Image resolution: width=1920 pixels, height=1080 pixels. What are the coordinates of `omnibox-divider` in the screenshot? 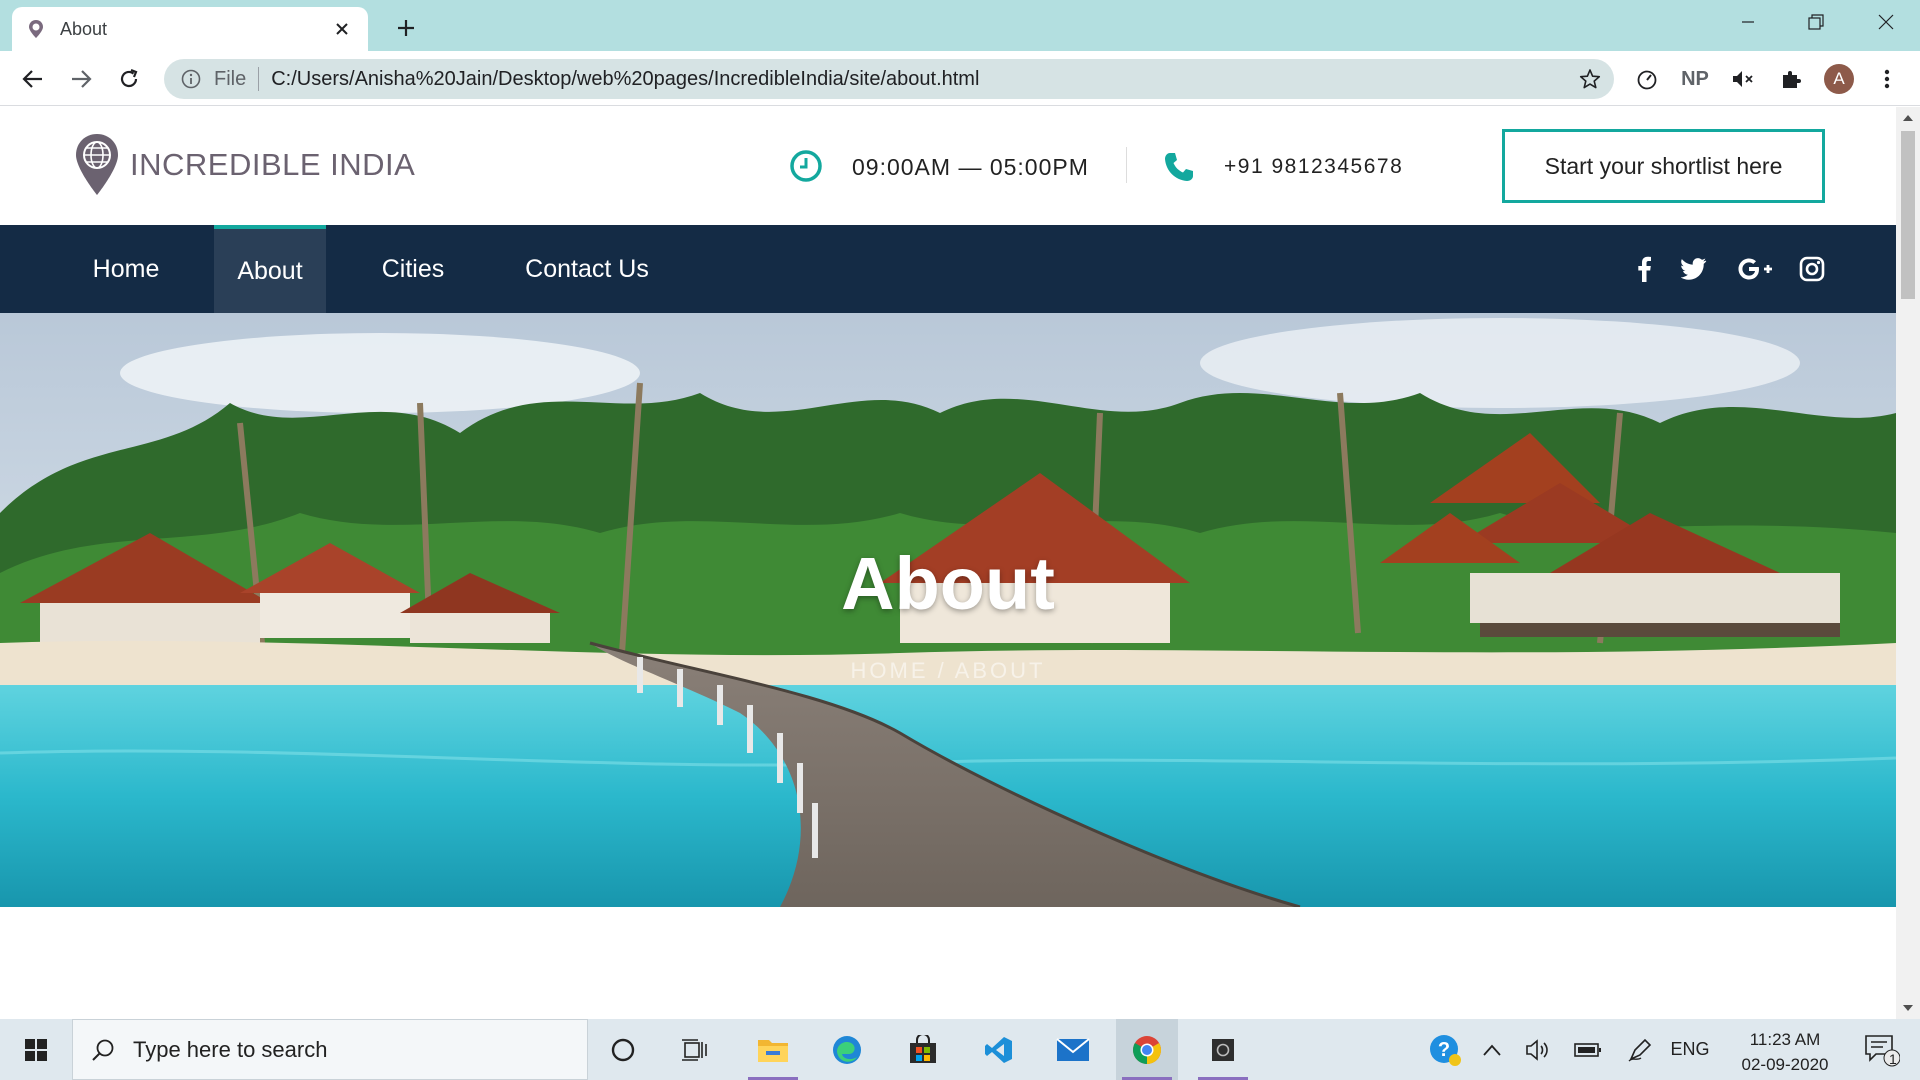 It's located at (259, 79).